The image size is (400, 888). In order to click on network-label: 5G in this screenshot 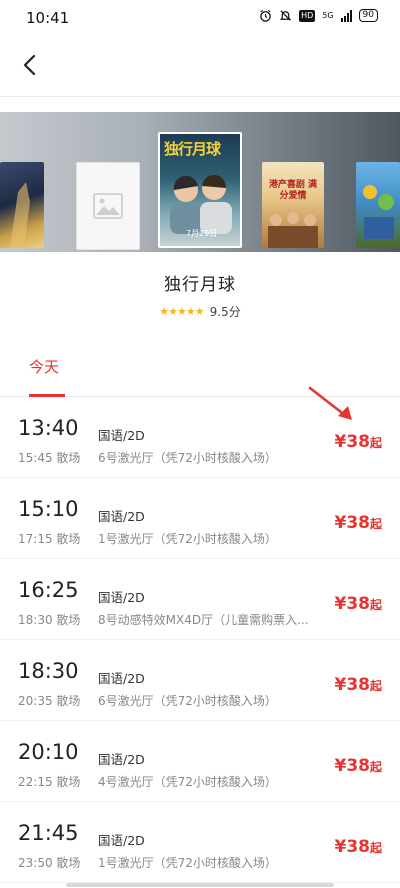, I will do `click(328, 15)`.